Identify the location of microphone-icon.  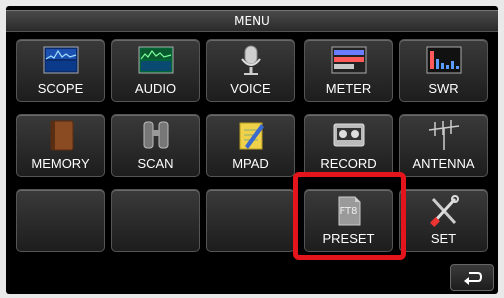
(250, 60).